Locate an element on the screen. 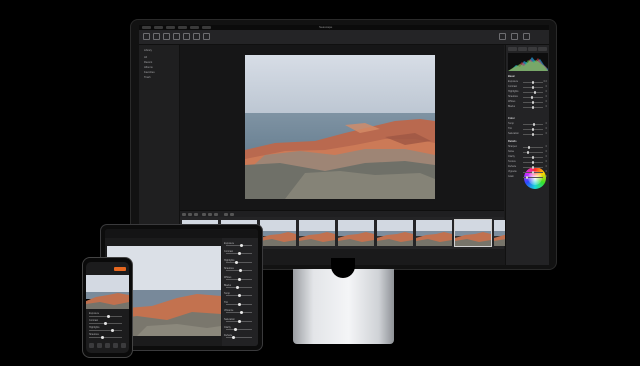 The height and width of the screenshot is (366, 640). adjustment-slider-row: Dehaze 0 is located at coordinates (528, 167).